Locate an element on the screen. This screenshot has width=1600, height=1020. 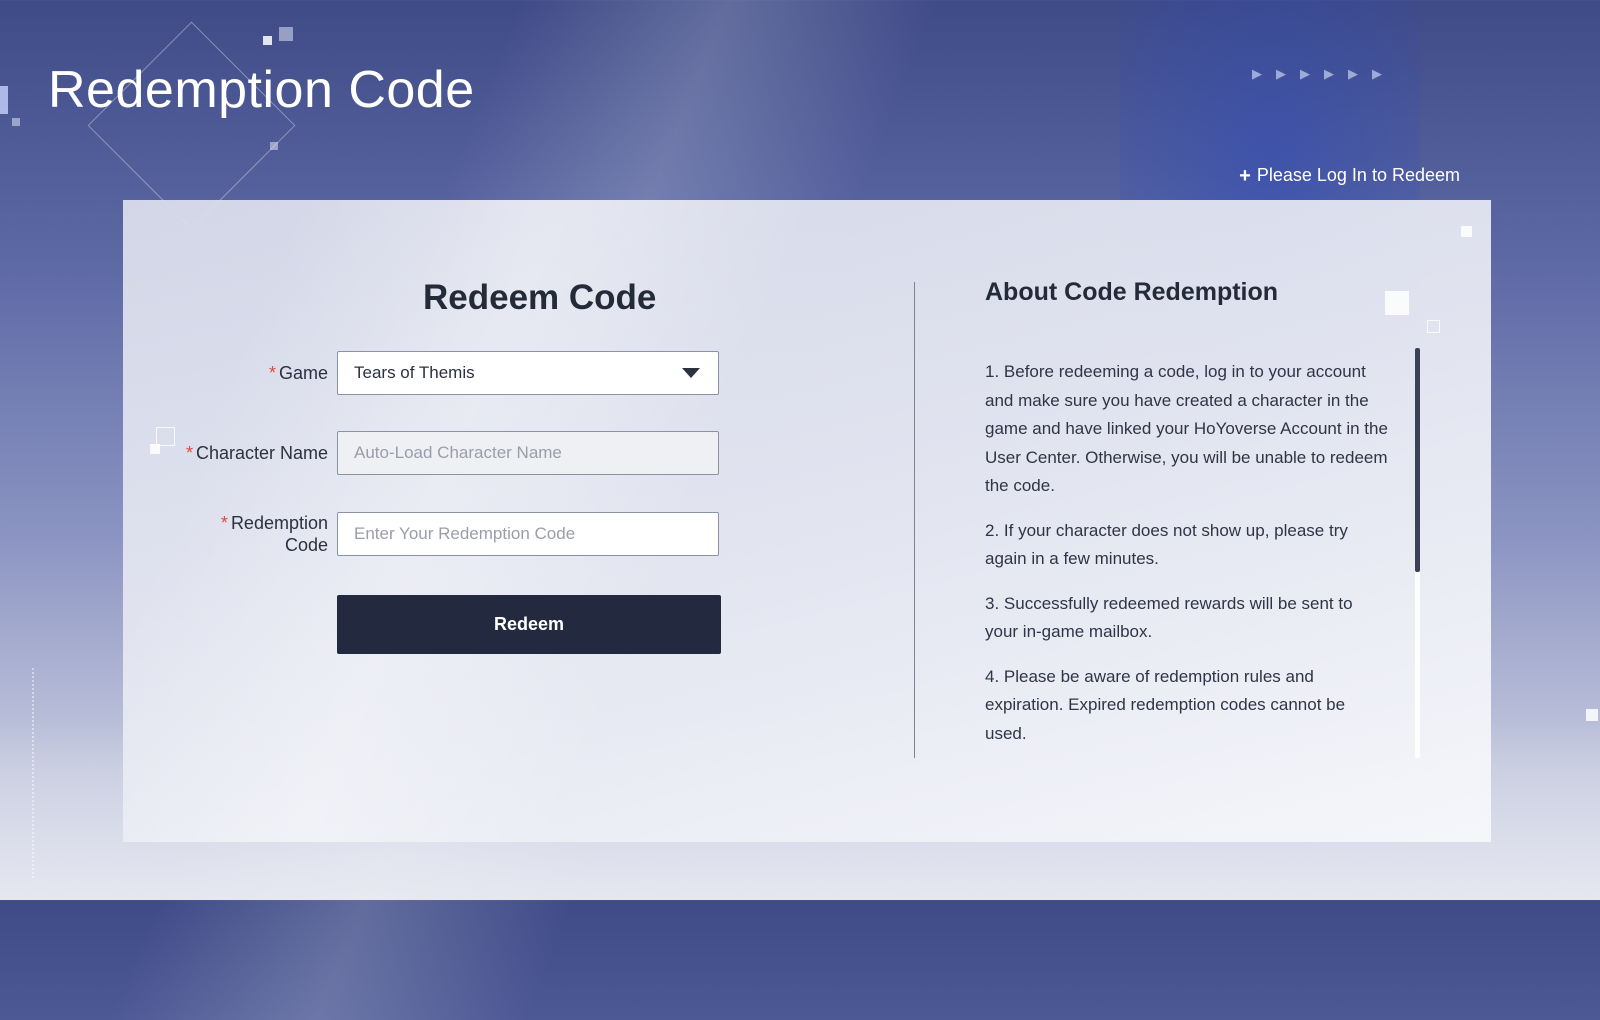
login-link: + Please Log In to Redeem is located at coordinates (1349, 175).